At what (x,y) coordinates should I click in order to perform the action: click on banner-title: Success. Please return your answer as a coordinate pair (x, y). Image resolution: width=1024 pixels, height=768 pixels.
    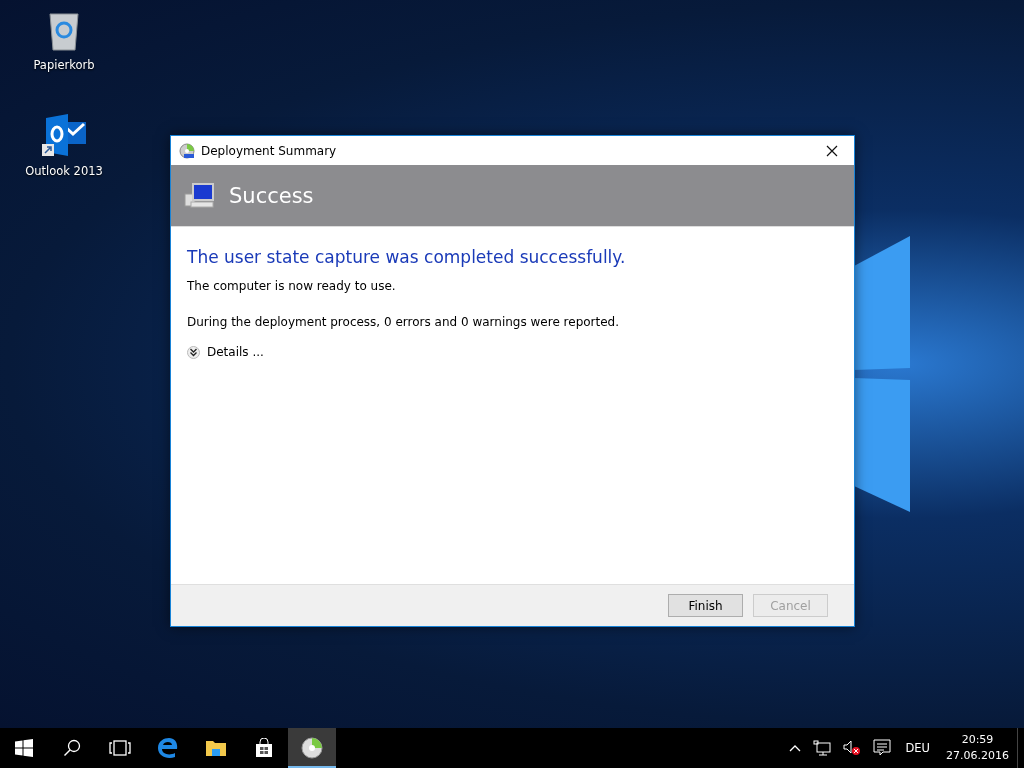
    Looking at the image, I should click on (271, 195).